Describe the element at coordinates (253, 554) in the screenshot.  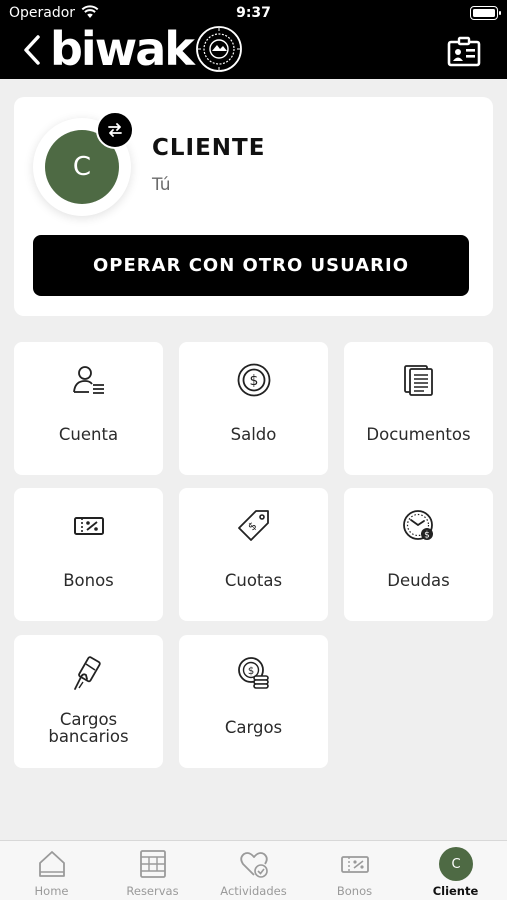
I see `tile-cuotas: $ Cuotas` at that location.